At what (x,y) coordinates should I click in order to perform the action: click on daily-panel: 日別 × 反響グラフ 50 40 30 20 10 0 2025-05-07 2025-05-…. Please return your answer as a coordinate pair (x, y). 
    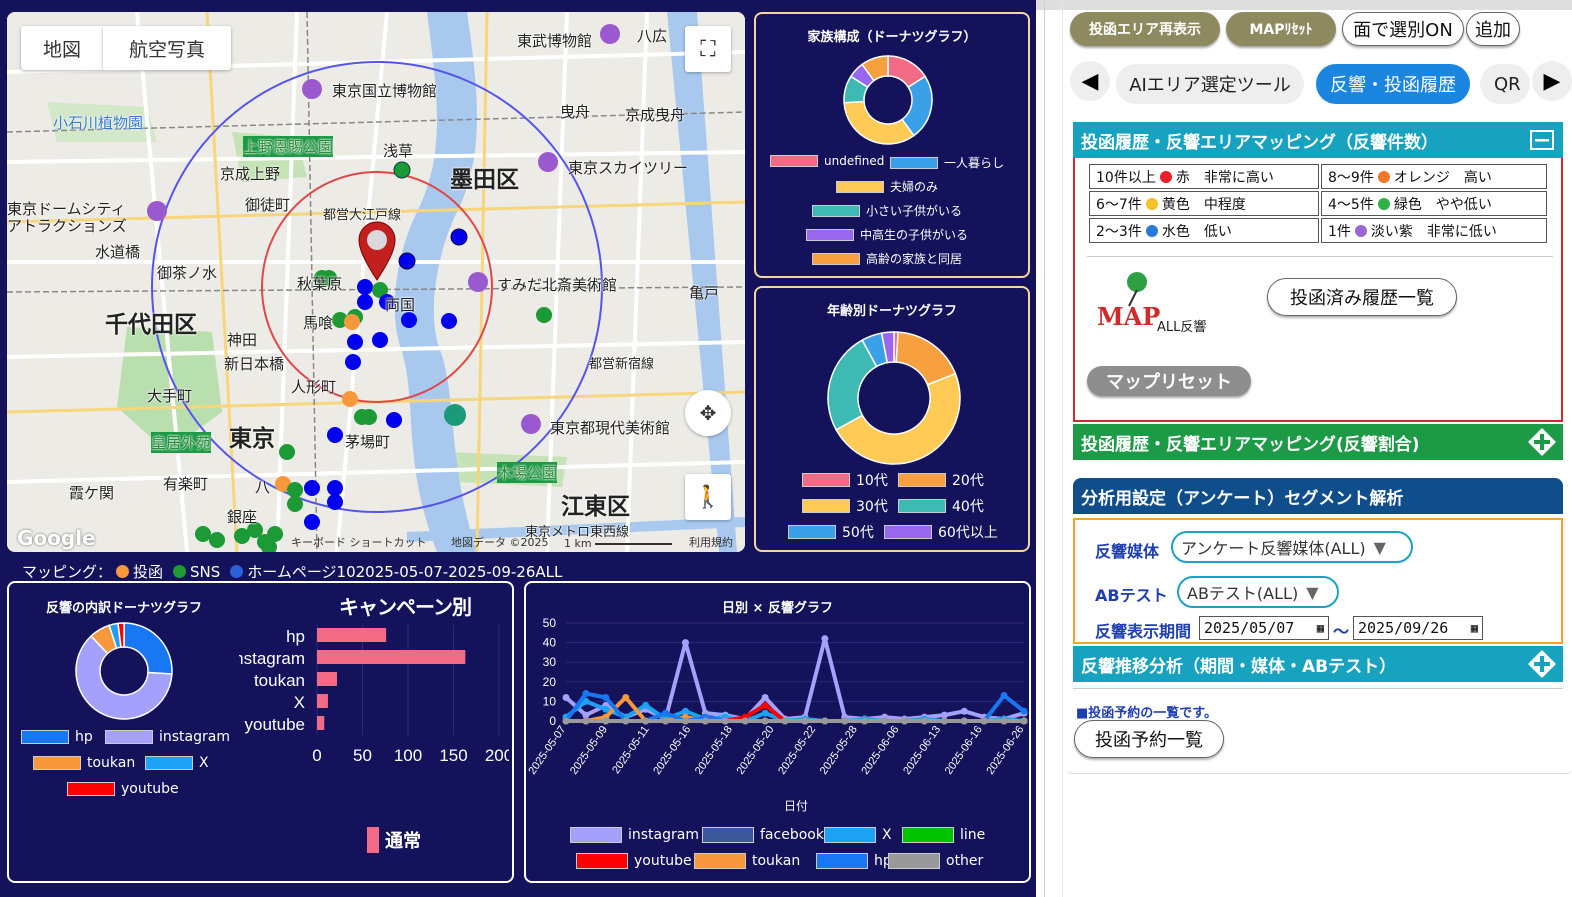
    Looking at the image, I should click on (777, 732).